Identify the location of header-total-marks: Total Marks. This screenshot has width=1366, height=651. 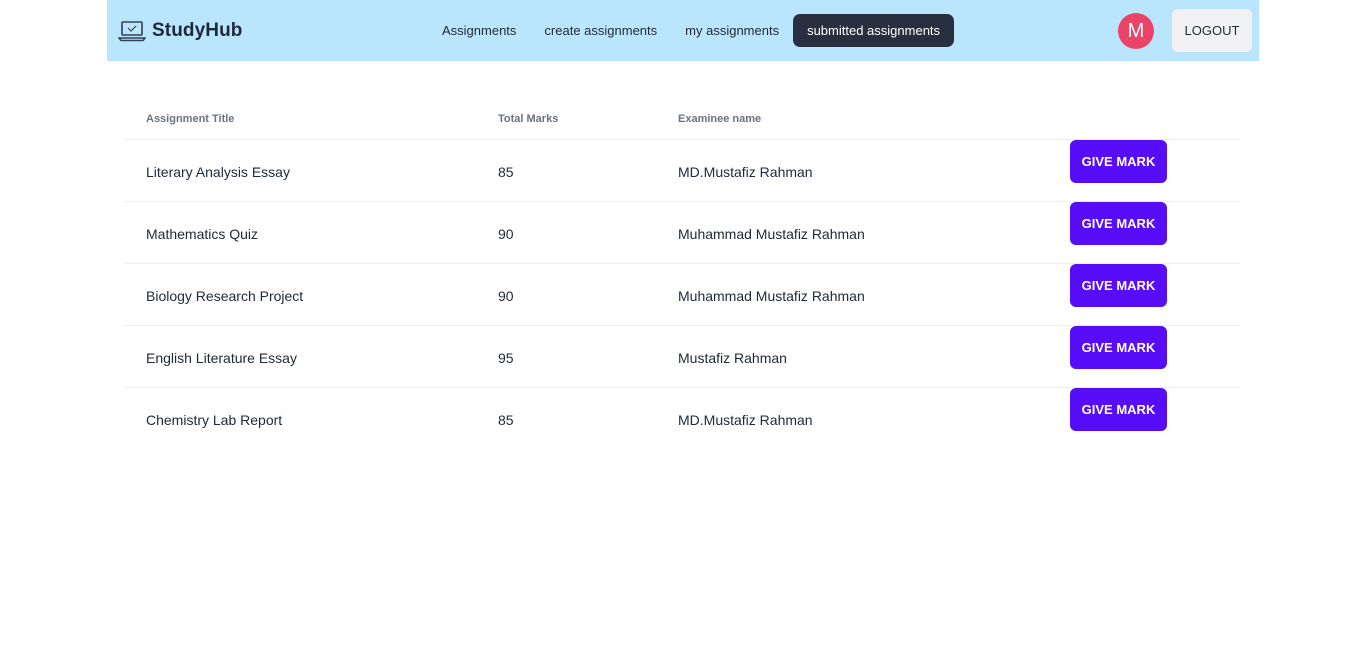
(528, 119).